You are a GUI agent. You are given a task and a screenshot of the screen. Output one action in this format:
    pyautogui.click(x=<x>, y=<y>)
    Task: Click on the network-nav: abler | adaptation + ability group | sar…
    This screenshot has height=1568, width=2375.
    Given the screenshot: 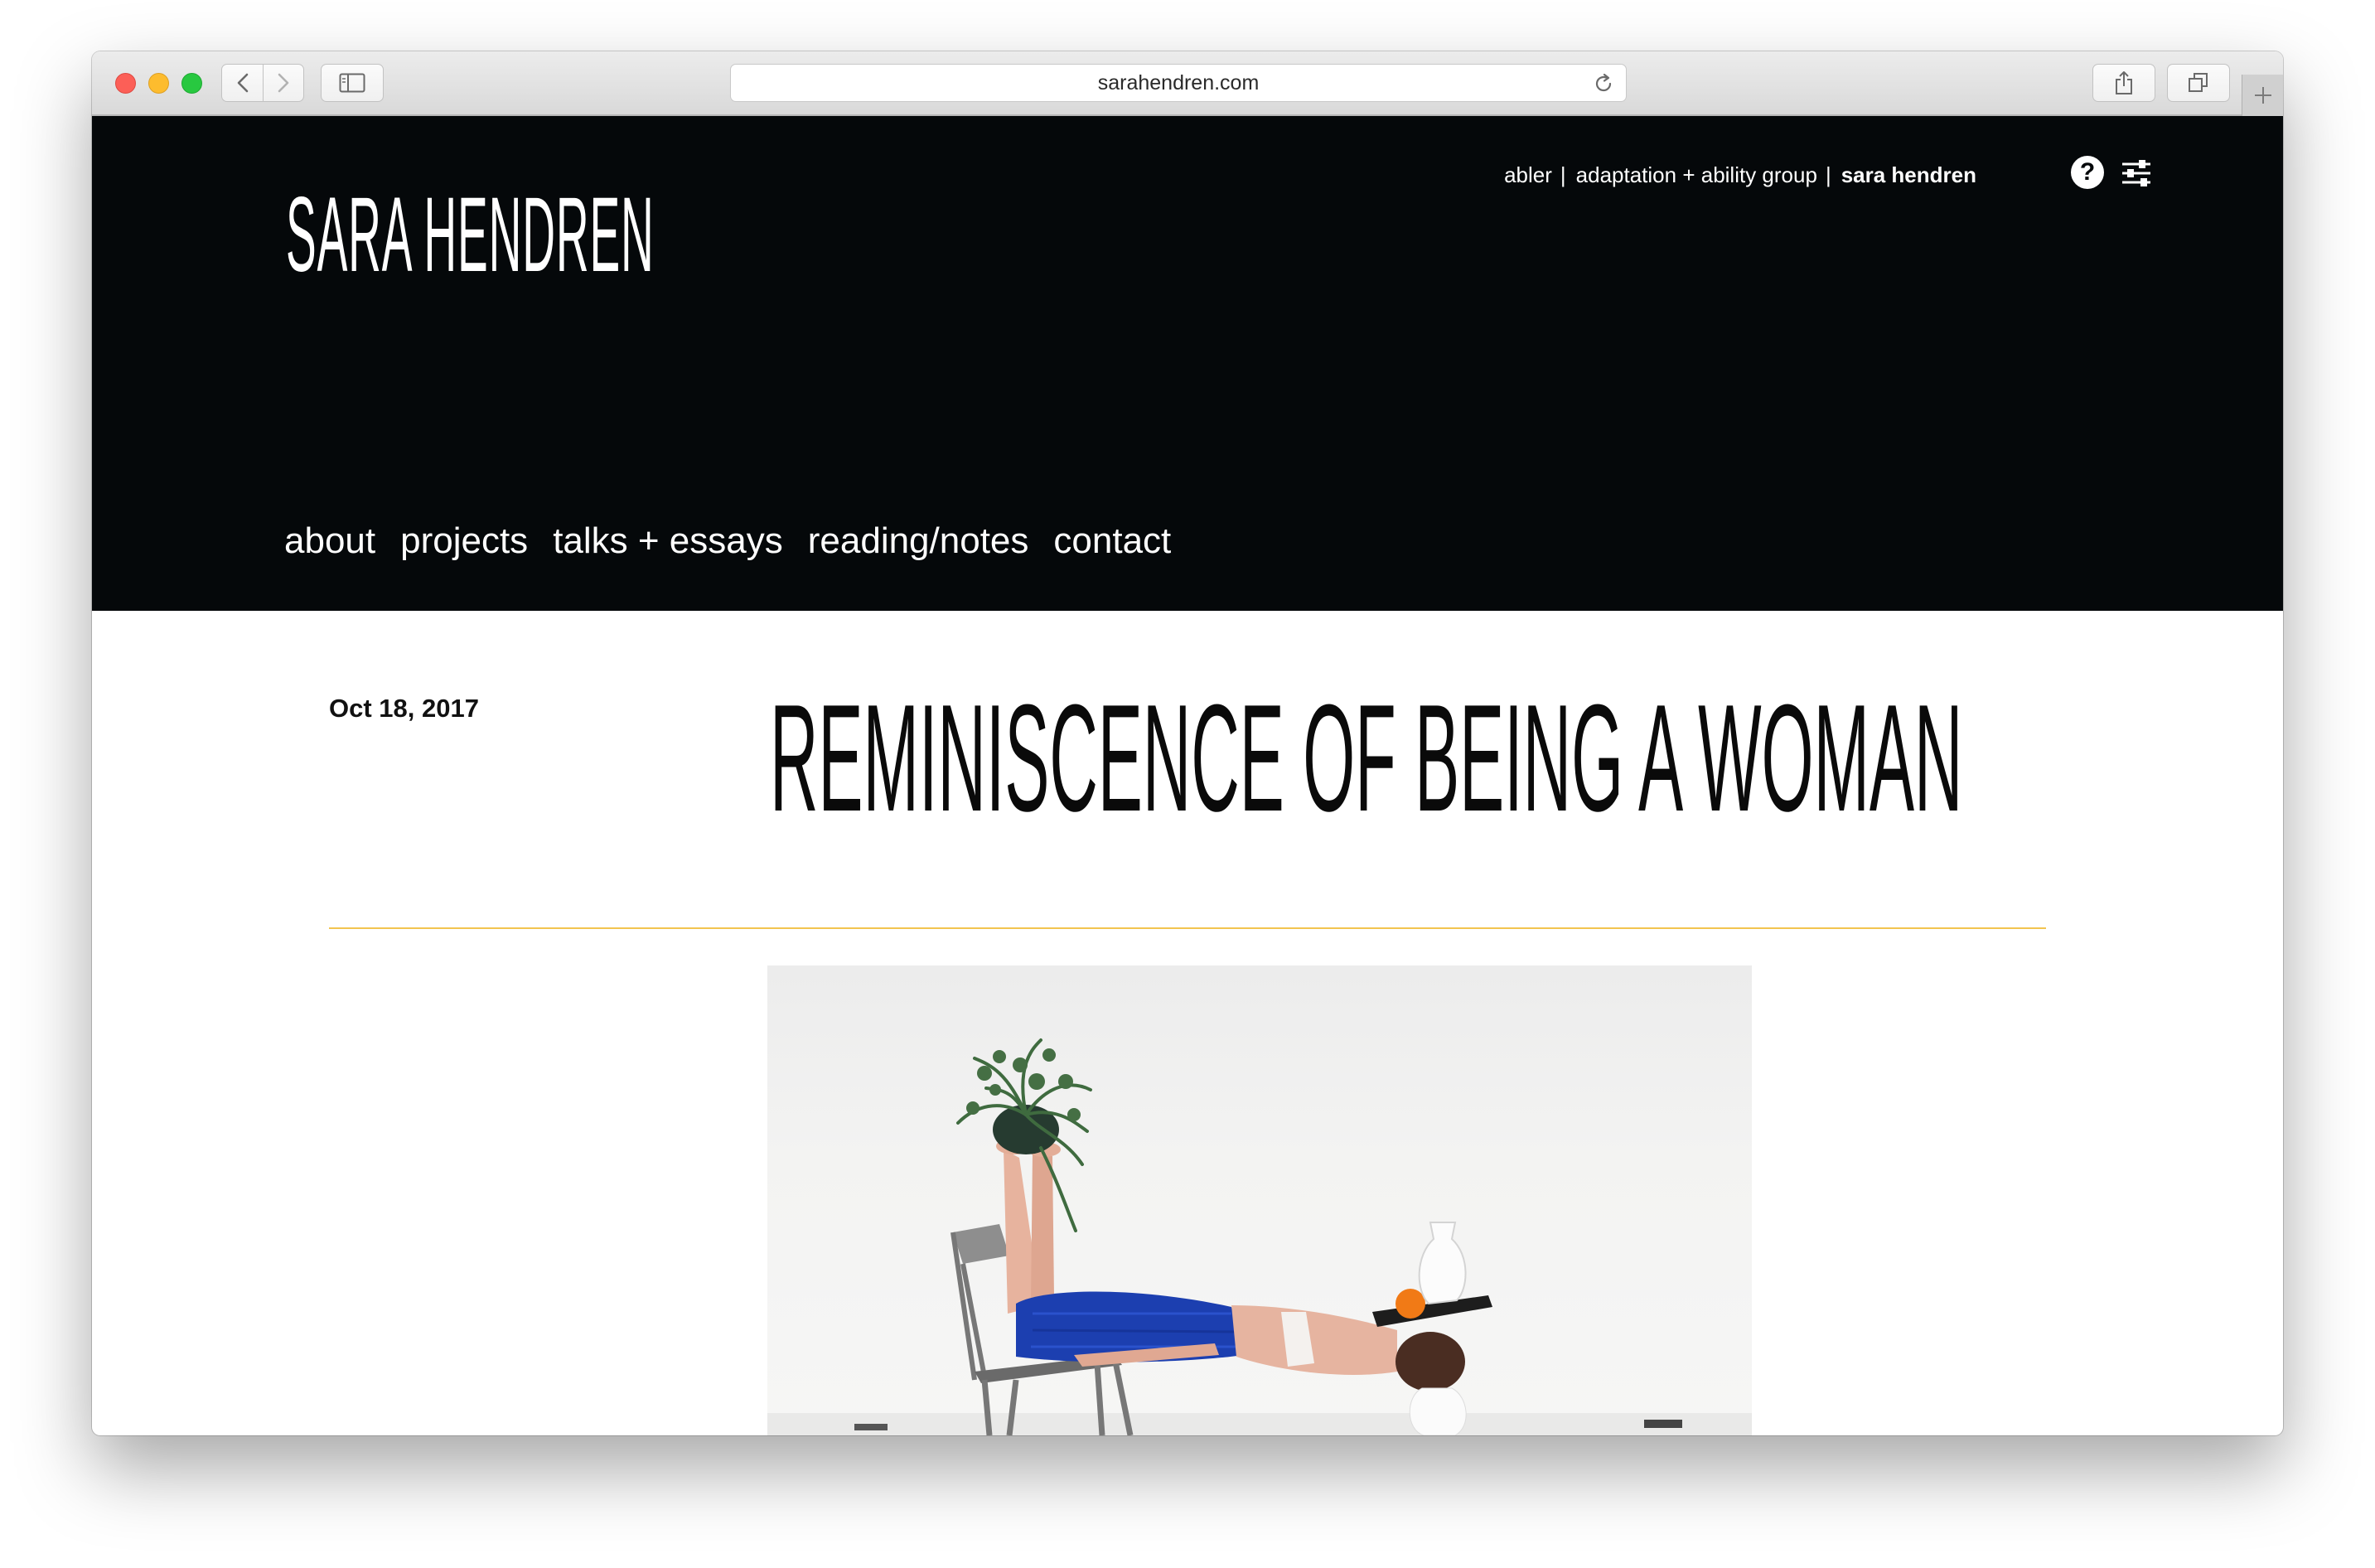 What is the action you would take?
    pyautogui.click(x=1740, y=175)
    